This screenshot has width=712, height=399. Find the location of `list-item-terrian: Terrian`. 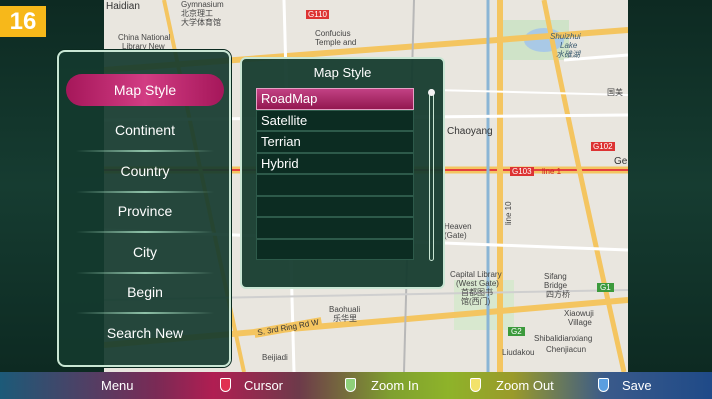

list-item-terrian: Terrian is located at coordinates (335, 142).